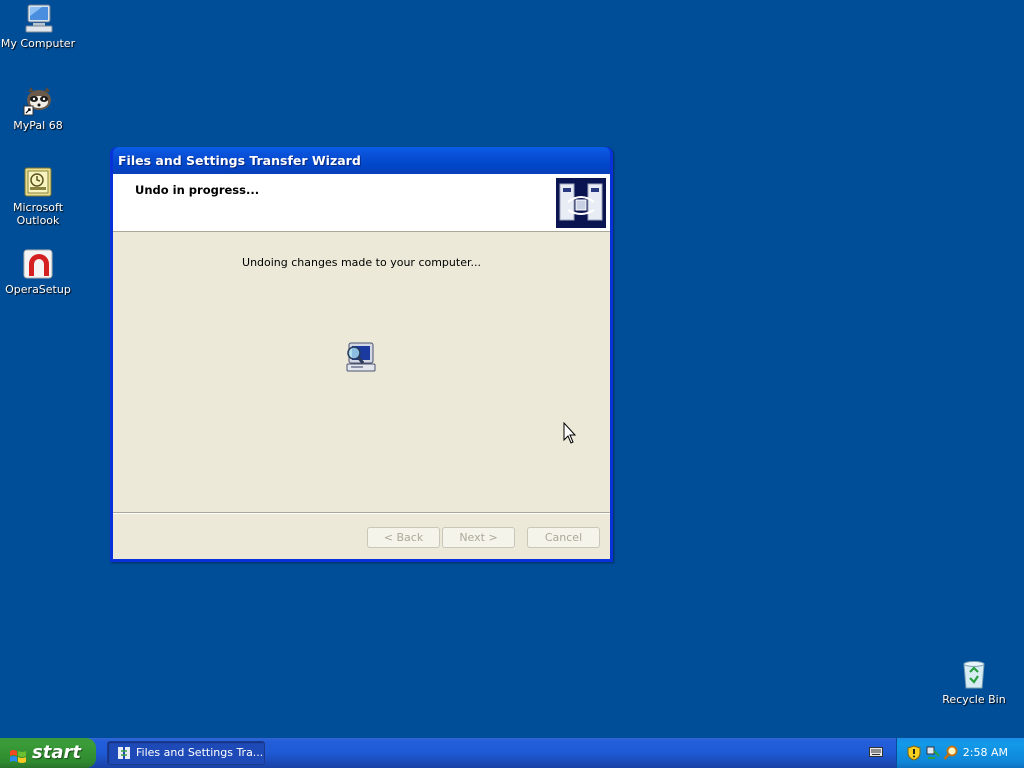  What do you see at coordinates (581, 203) in the screenshot?
I see `transfer-wizard-logo-icon` at bounding box center [581, 203].